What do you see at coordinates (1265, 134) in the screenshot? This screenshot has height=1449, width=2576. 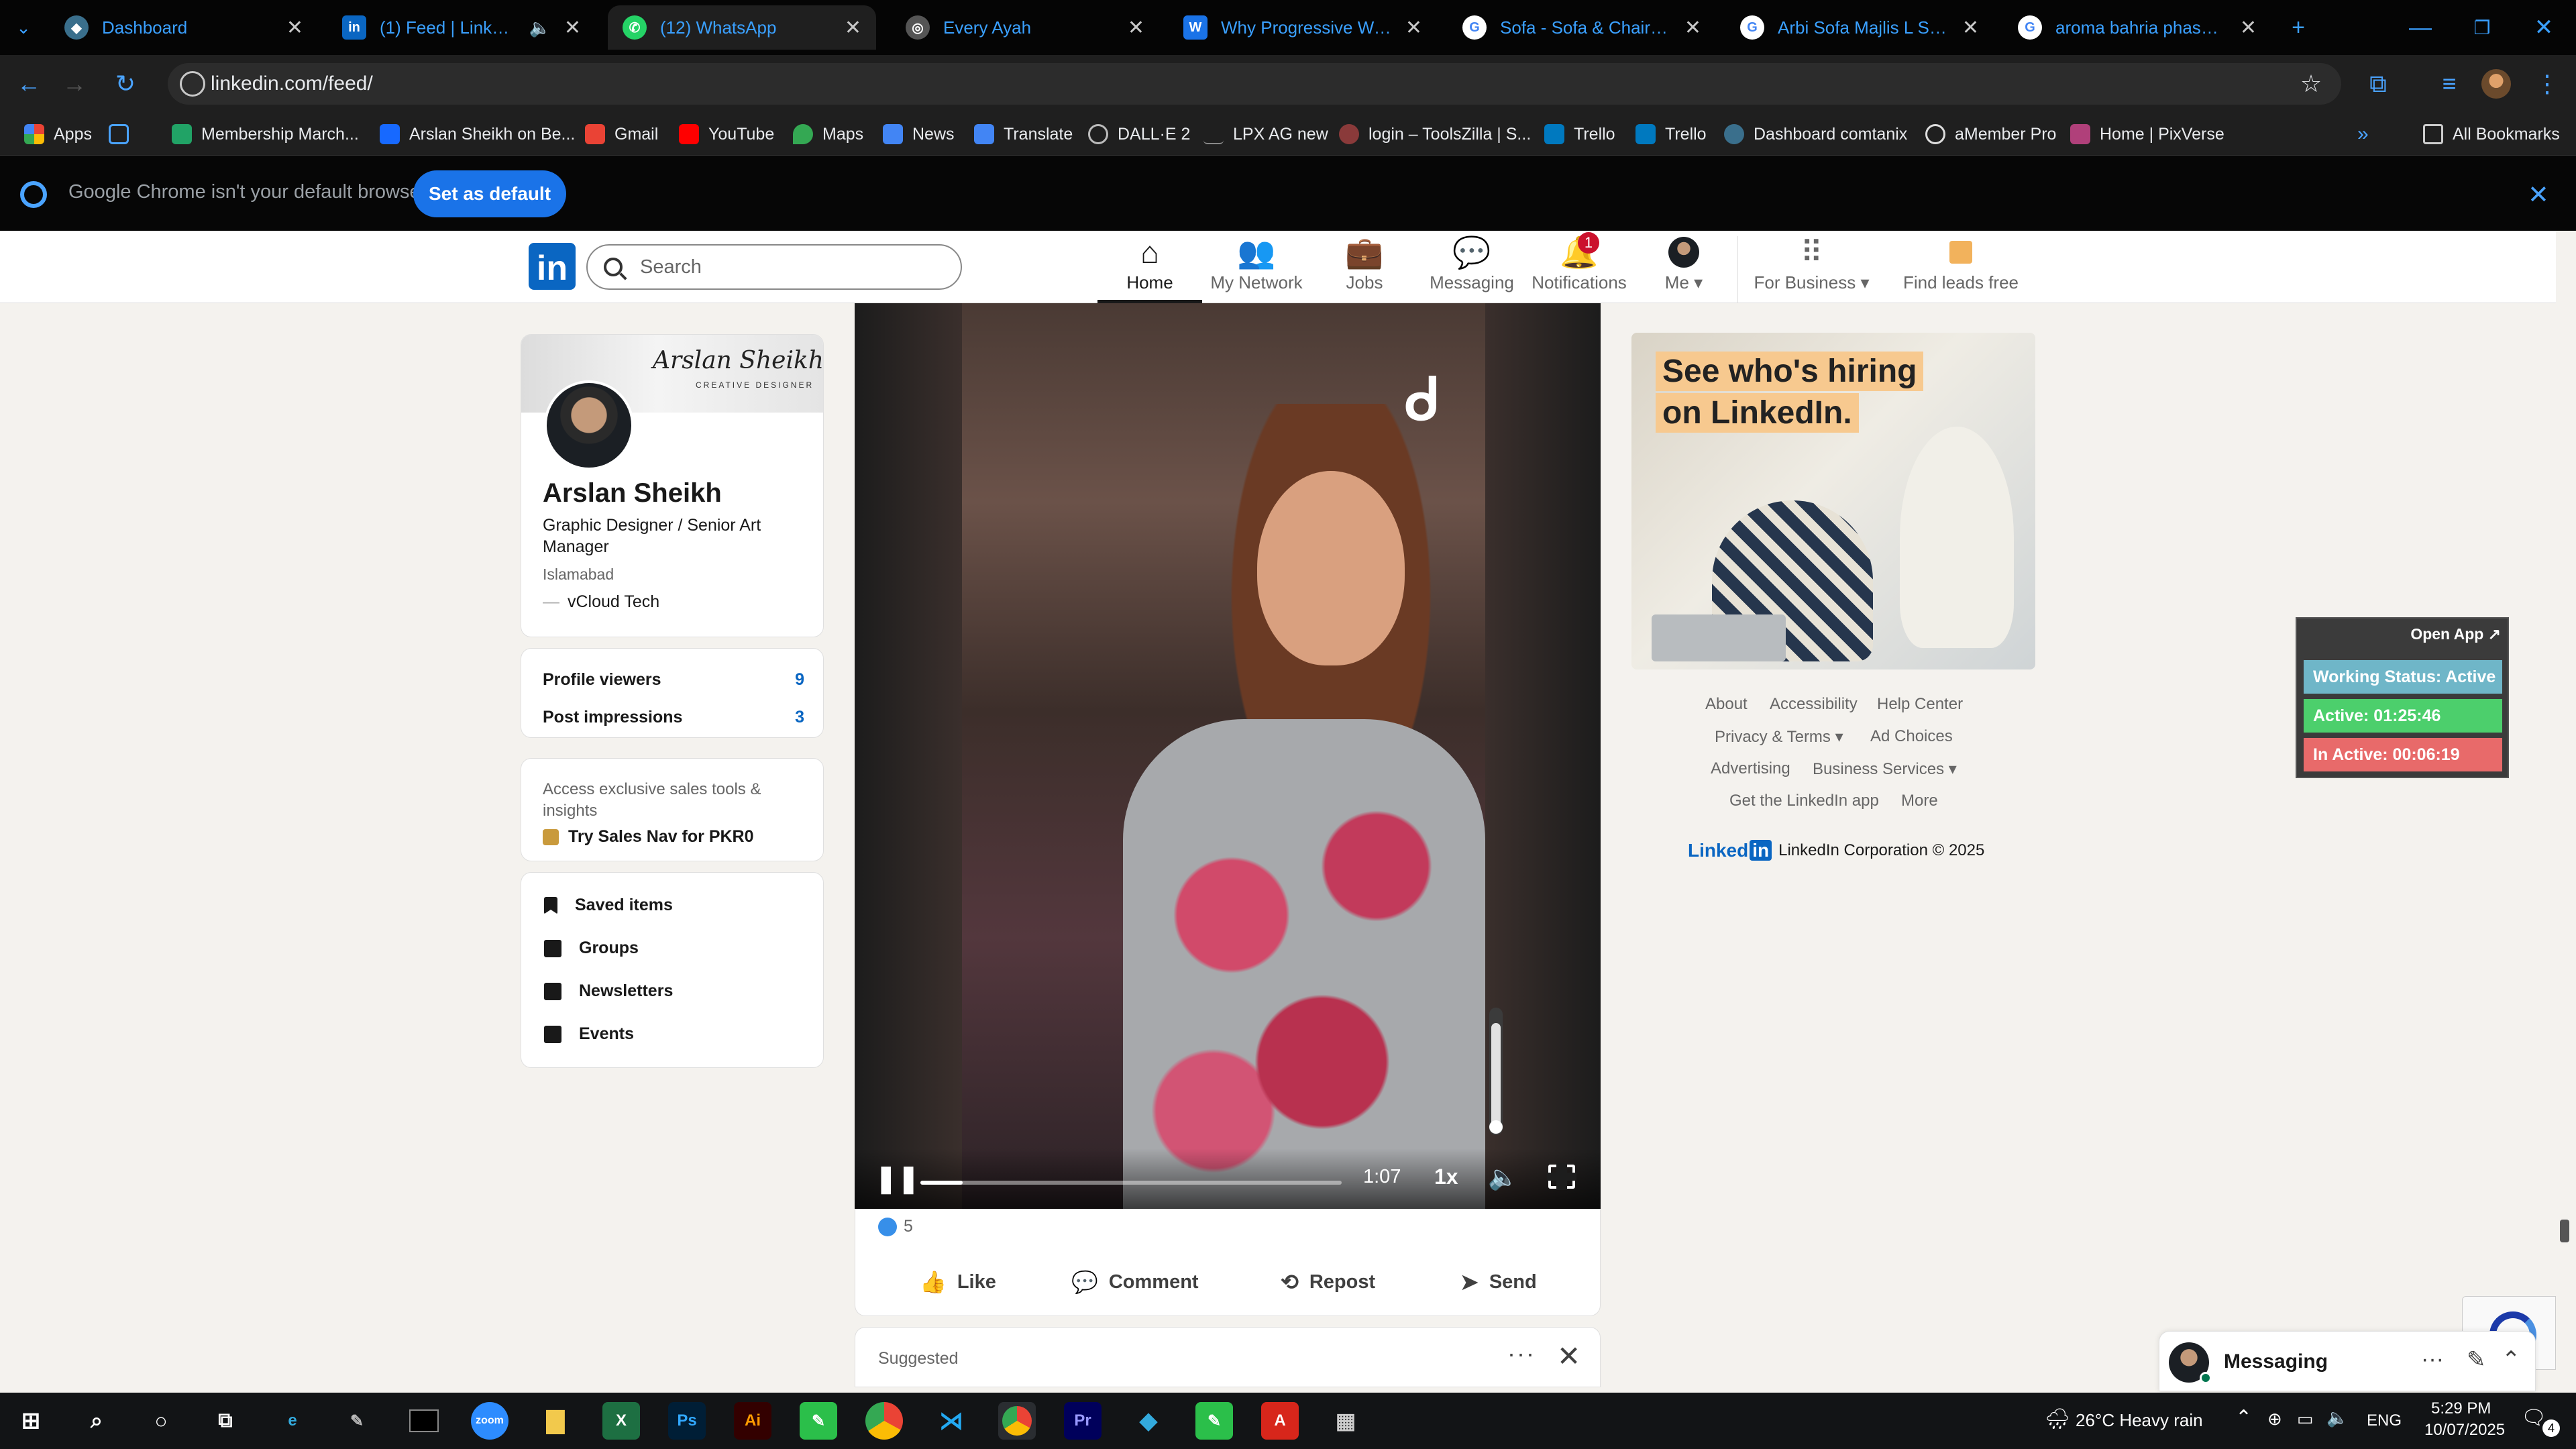 I see `bookmark-lpx: LPX AG new` at bounding box center [1265, 134].